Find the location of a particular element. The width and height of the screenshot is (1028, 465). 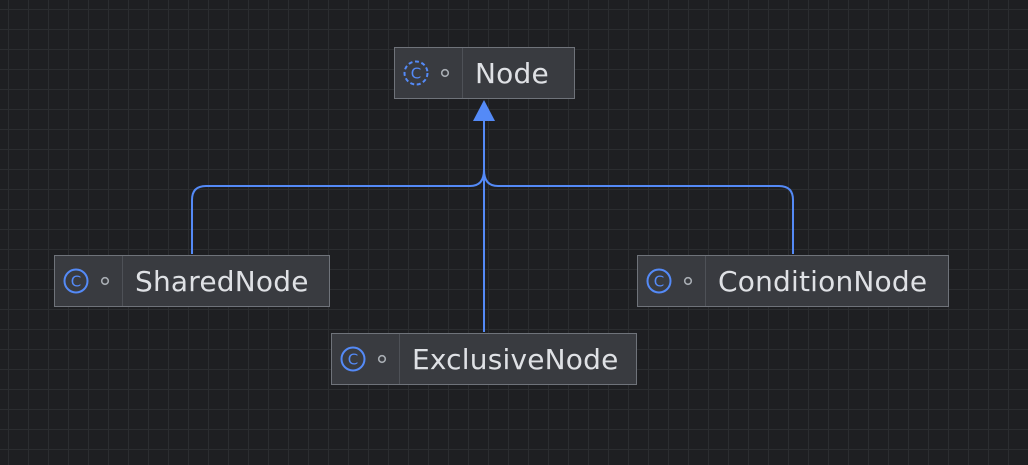

class-abstract-icon: C is located at coordinates (416, 73).